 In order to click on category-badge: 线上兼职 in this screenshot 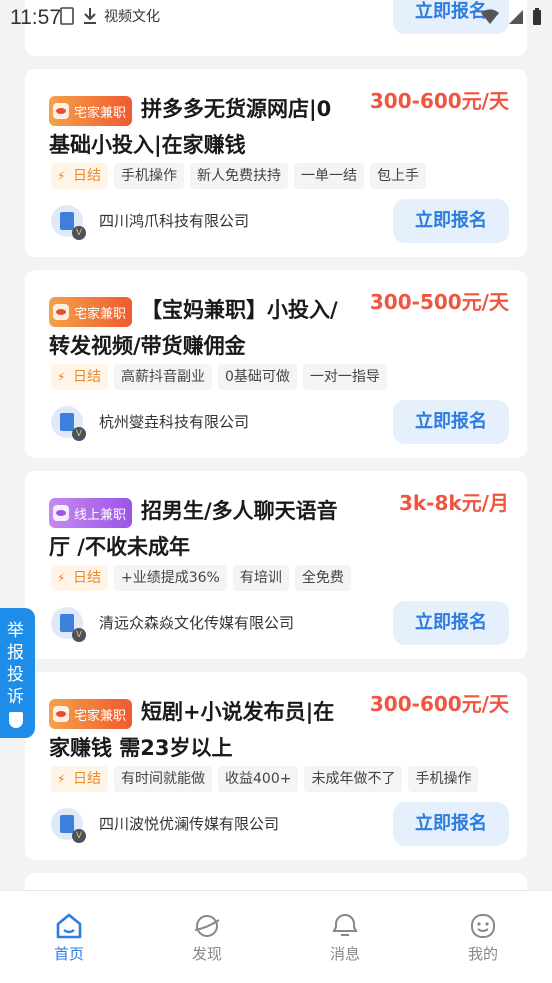, I will do `click(91, 513)`.